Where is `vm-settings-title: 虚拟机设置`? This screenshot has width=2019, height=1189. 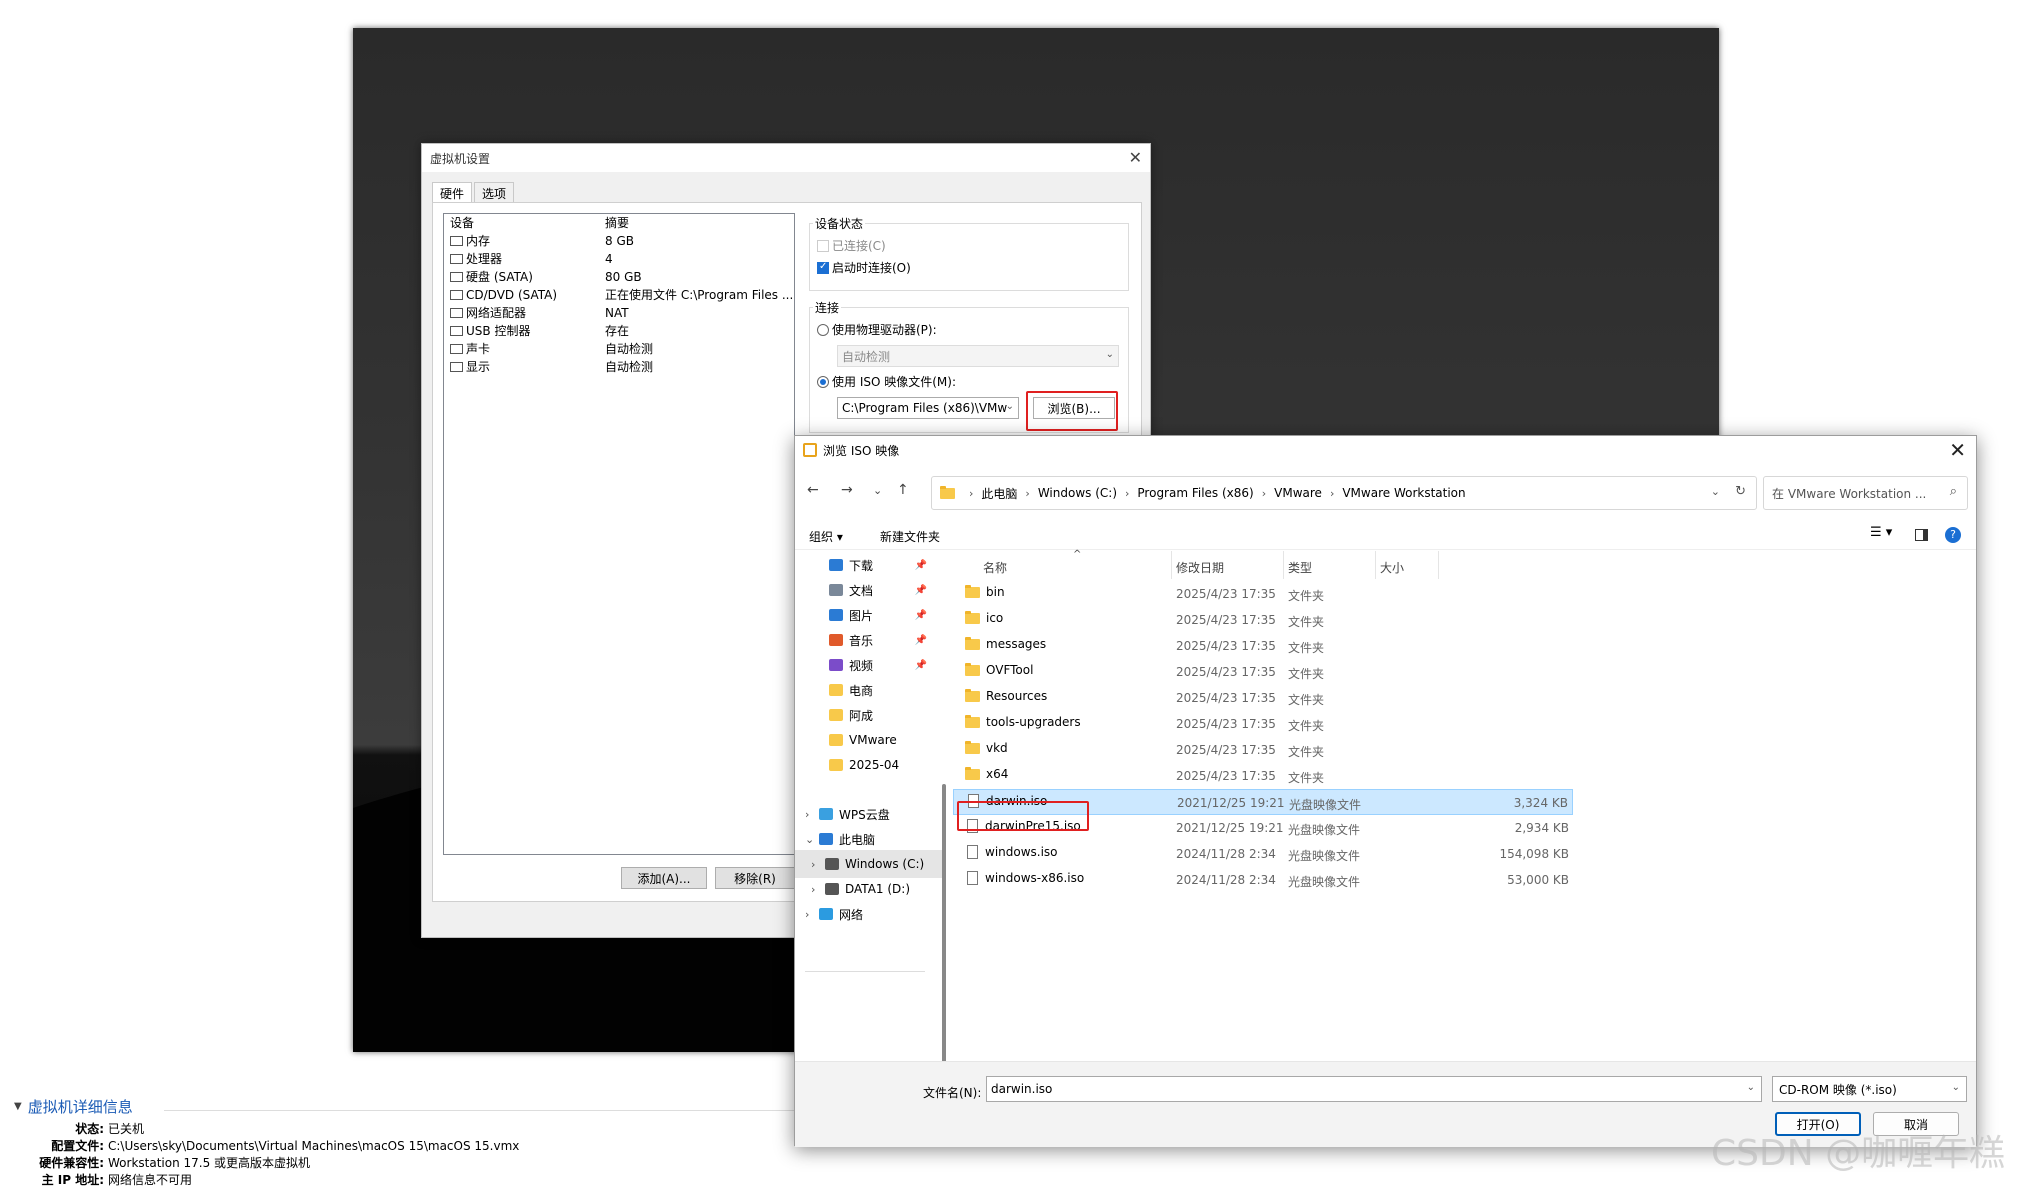
vm-settings-title: 虚拟机设置 is located at coordinates (460, 158).